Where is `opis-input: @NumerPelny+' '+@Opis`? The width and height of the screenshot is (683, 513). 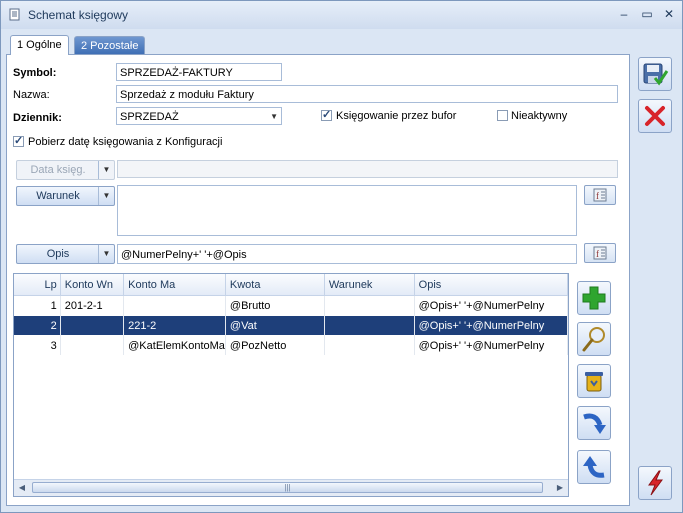 opis-input: @NumerPelny+' '+@Opis is located at coordinates (347, 254).